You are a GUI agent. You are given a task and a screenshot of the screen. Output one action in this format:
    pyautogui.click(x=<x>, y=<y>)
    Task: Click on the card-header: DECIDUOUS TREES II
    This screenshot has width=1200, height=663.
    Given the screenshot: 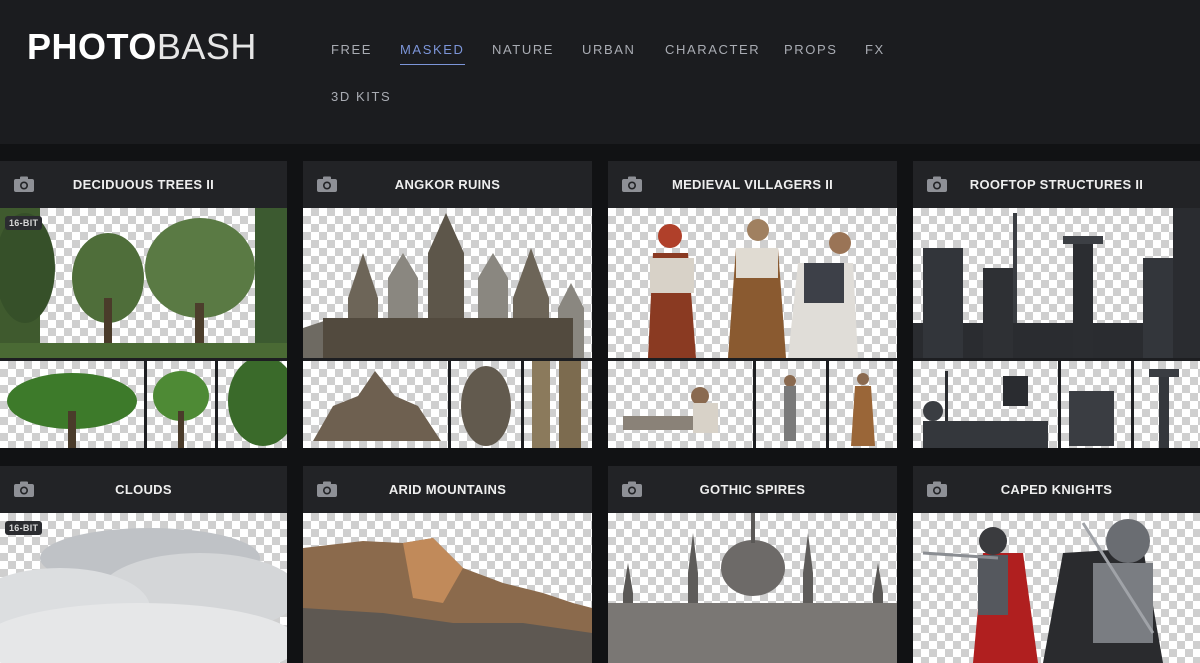 What is the action you would take?
    pyautogui.click(x=143, y=184)
    